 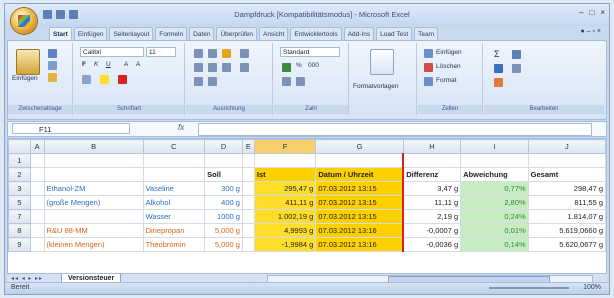 I want to click on zoom-slider, so click(x=529, y=288).